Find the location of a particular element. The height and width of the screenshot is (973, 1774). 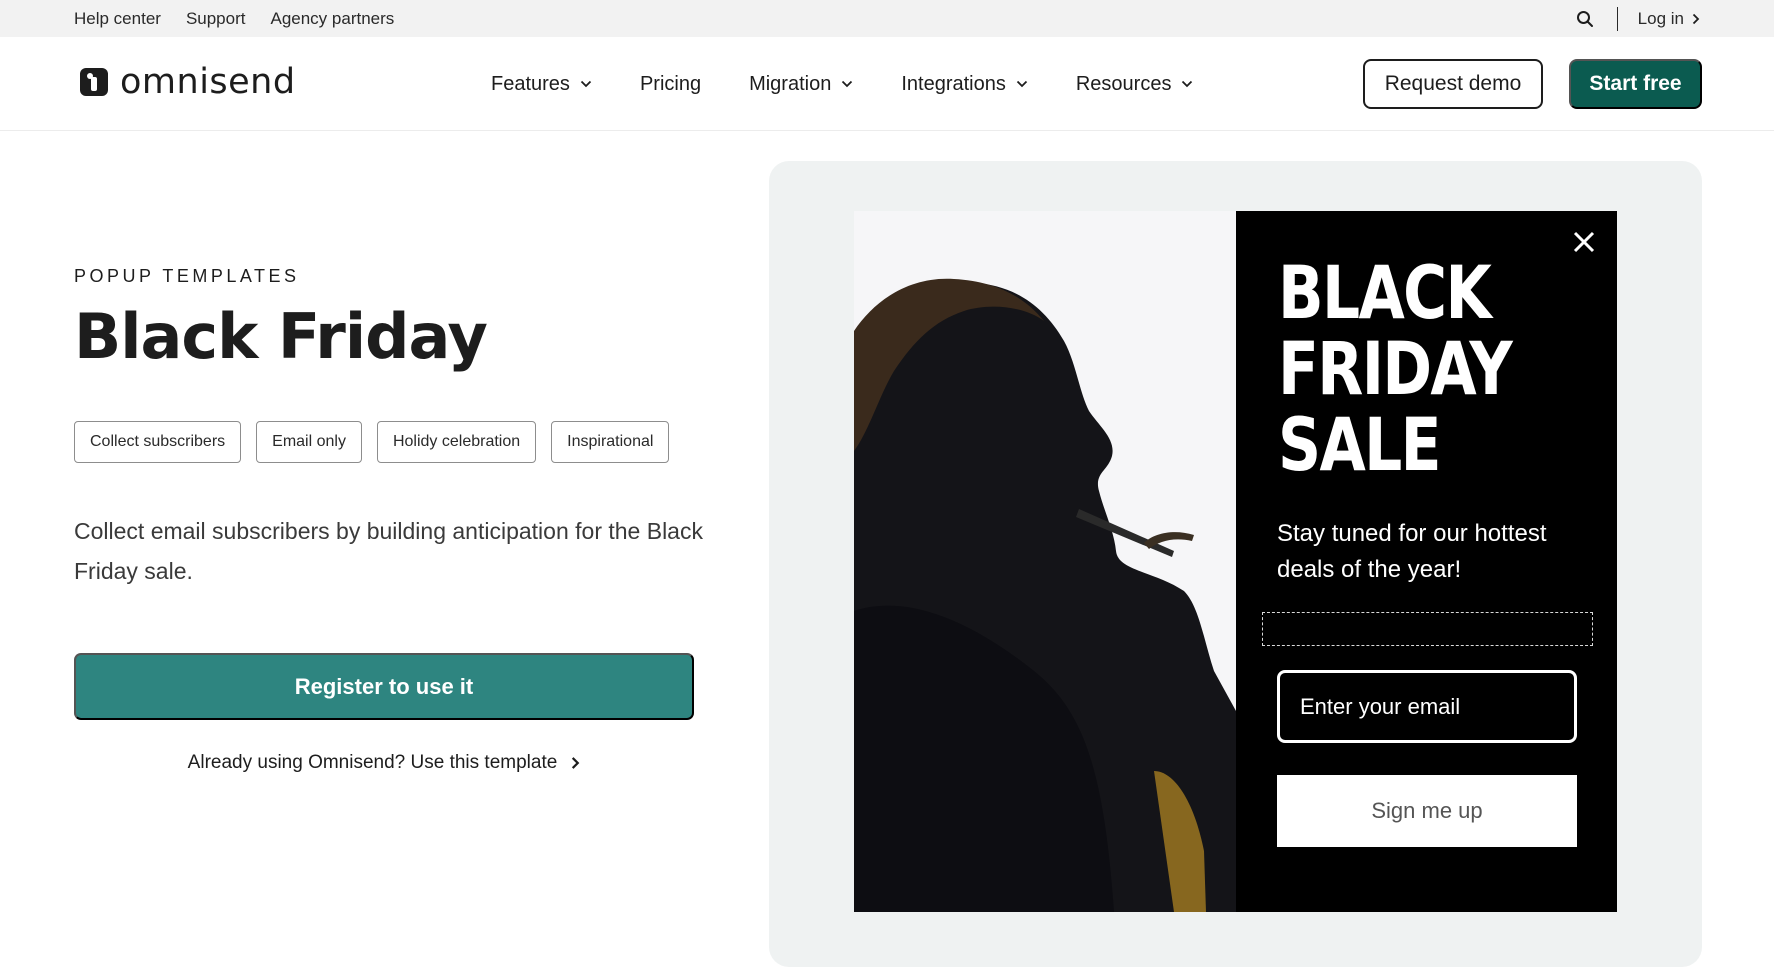

page-title: Black Friday is located at coordinates (281, 336).